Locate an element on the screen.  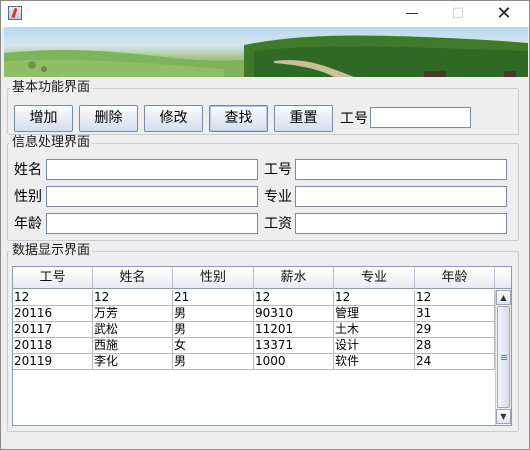
table-row: 20117 武松 男 11201 土木 29 is located at coordinates (254, 330).